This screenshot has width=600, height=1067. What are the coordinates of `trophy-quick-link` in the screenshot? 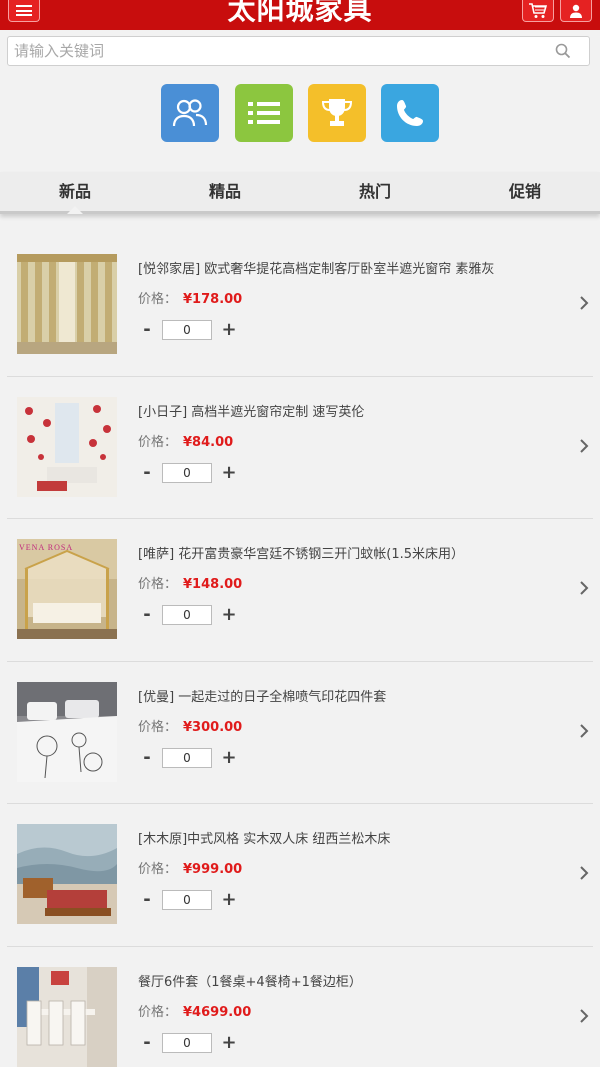 It's located at (337, 113).